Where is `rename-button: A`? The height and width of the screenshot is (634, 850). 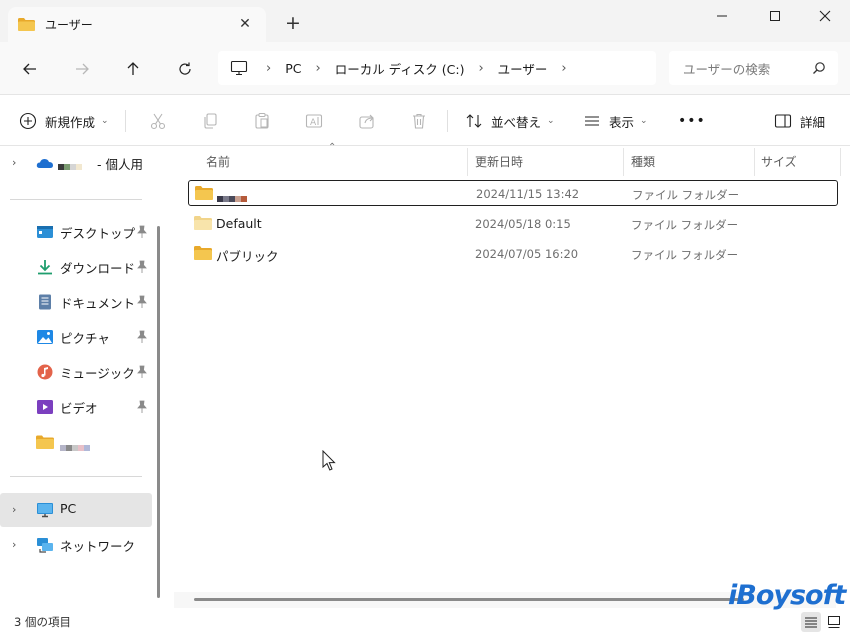
rename-button: A is located at coordinates (317, 121).